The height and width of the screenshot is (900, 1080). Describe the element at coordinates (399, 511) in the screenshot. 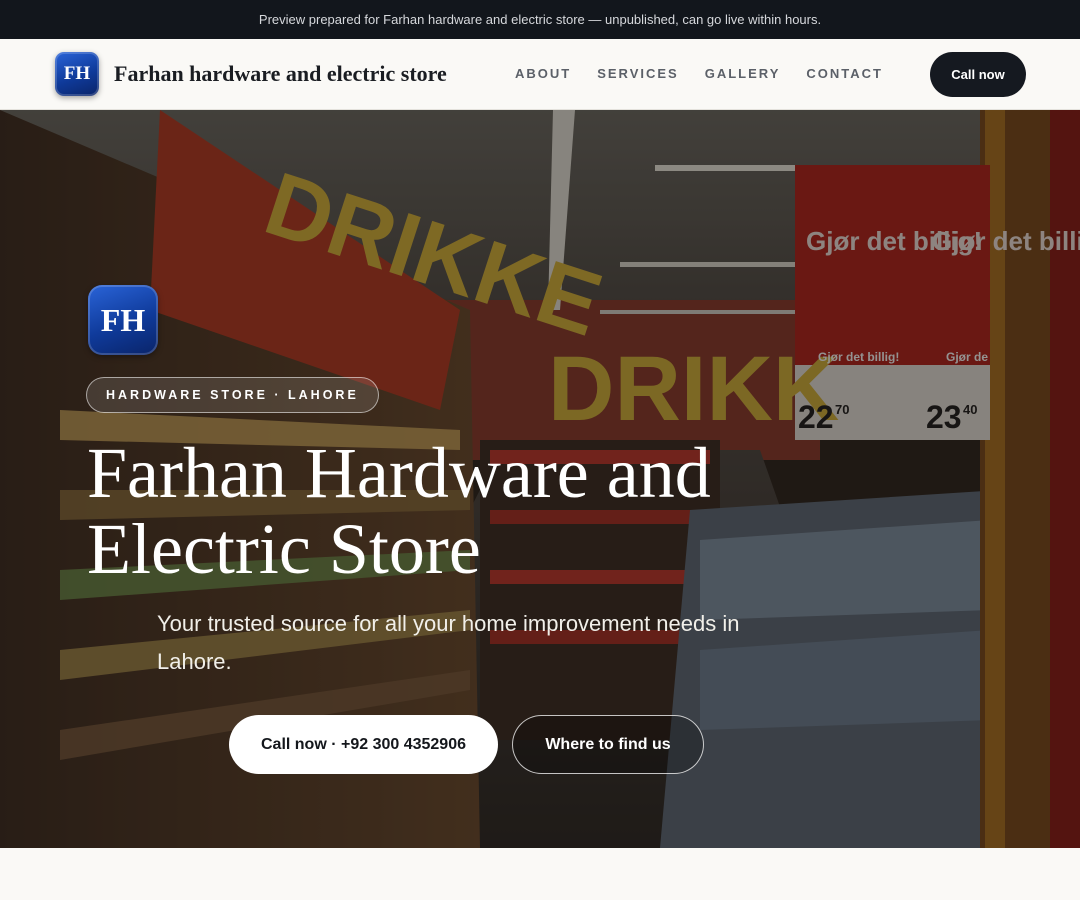

I see `hero-title: Farhan Hardware and Electric Store` at that location.